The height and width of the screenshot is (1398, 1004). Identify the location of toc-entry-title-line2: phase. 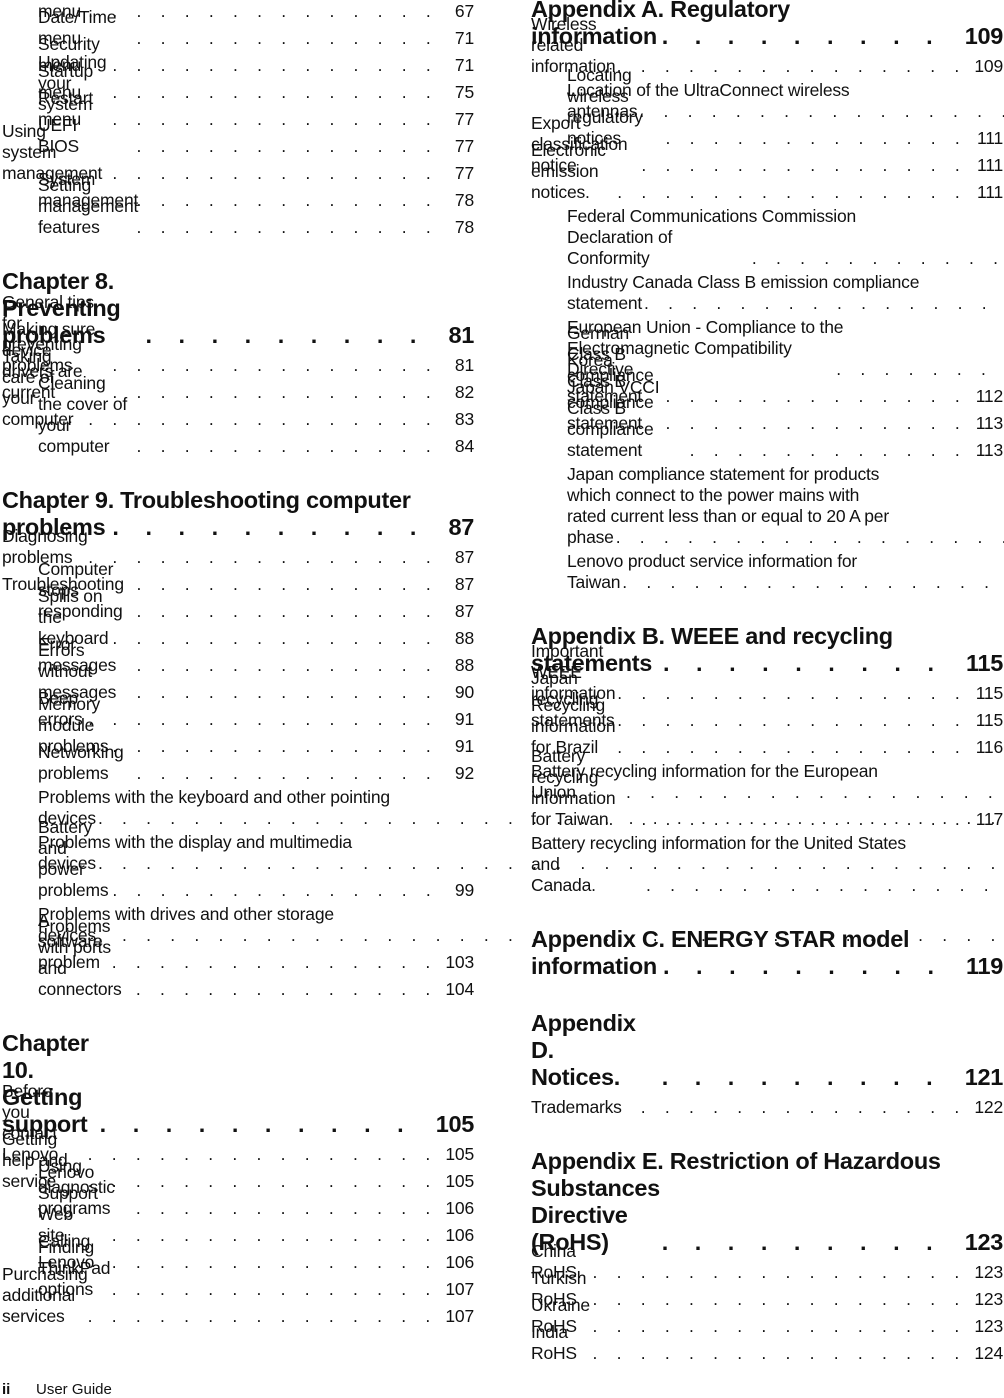
(590, 537).